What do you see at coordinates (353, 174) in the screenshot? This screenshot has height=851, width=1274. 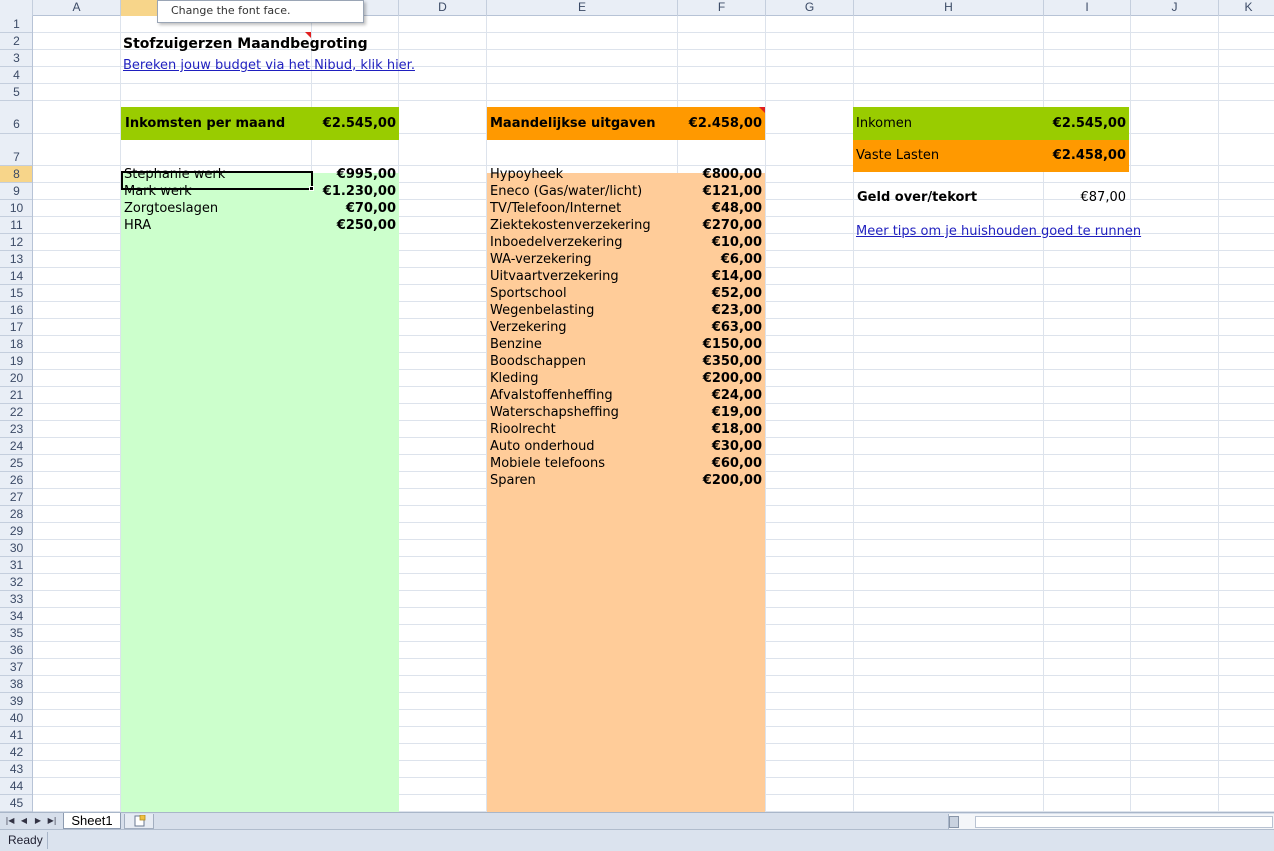 I see `income-item-value: €995,00` at bounding box center [353, 174].